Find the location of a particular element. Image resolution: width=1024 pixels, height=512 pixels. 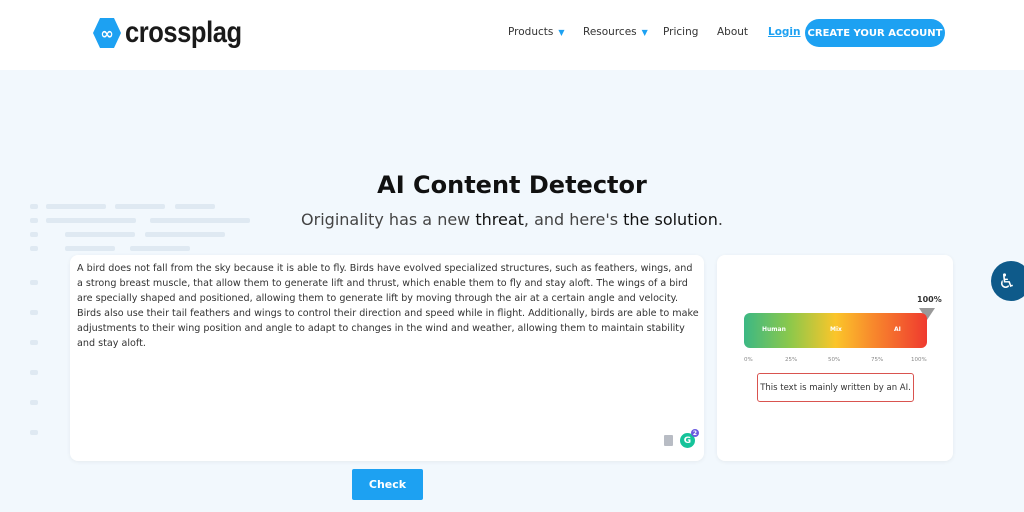

nav-about: About is located at coordinates (732, 32).